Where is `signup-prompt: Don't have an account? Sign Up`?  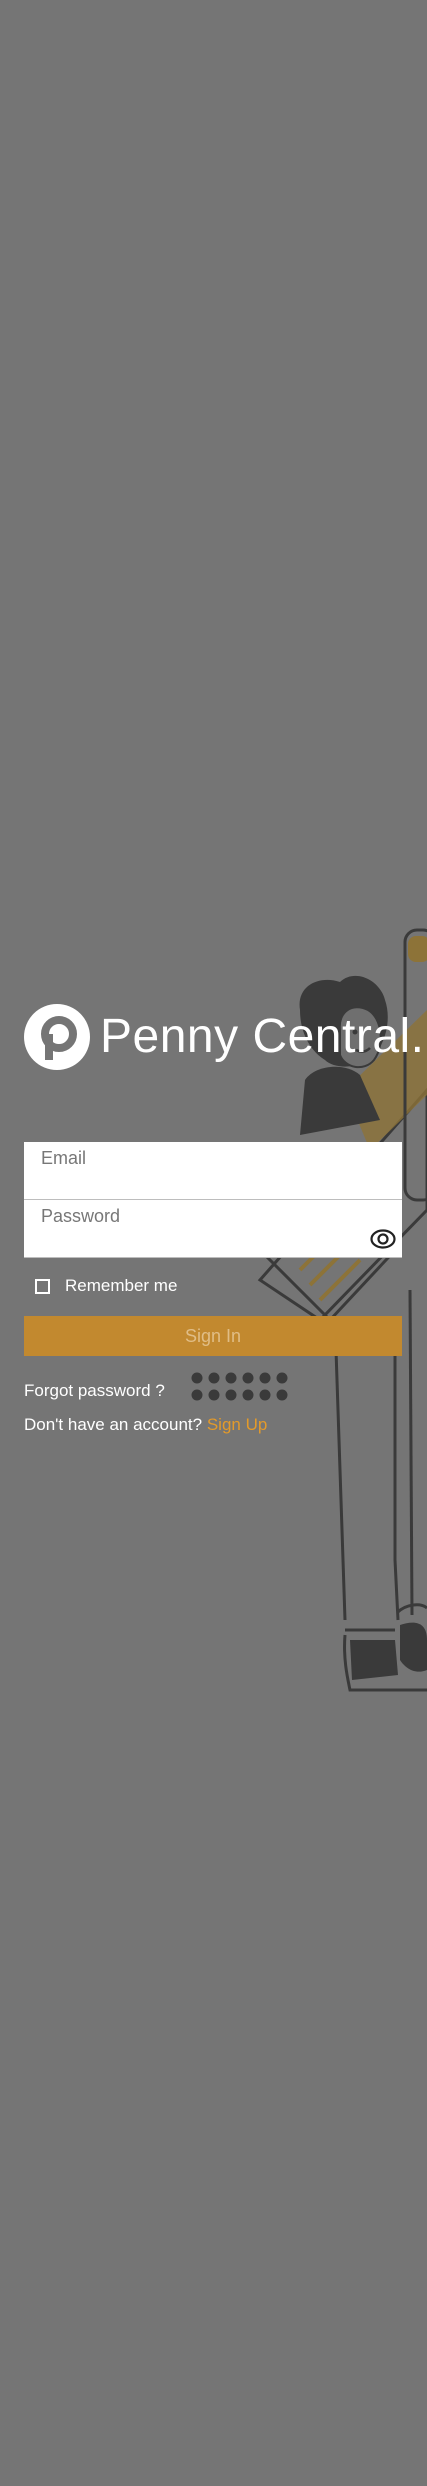
signup-prompt: Don't have an account? Sign Up is located at coordinates (145, 1425).